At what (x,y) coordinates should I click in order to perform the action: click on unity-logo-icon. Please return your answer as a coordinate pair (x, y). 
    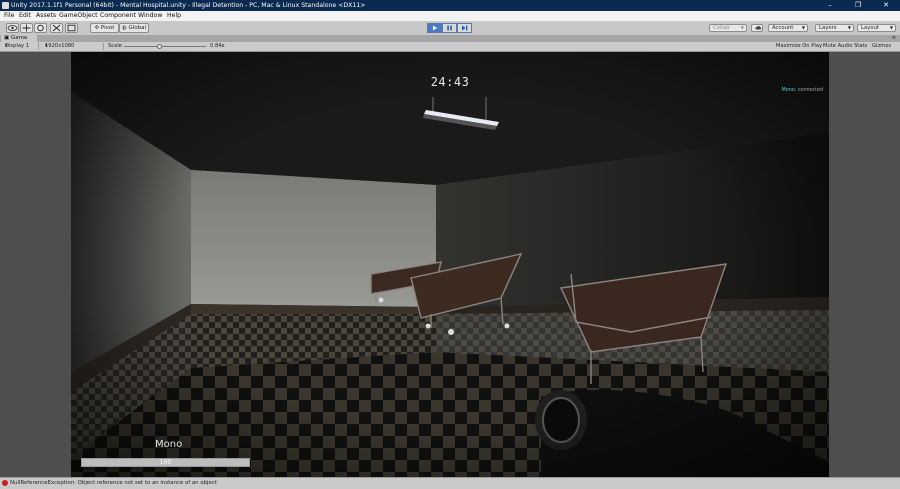
    Looking at the image, I should click on (5, 5).